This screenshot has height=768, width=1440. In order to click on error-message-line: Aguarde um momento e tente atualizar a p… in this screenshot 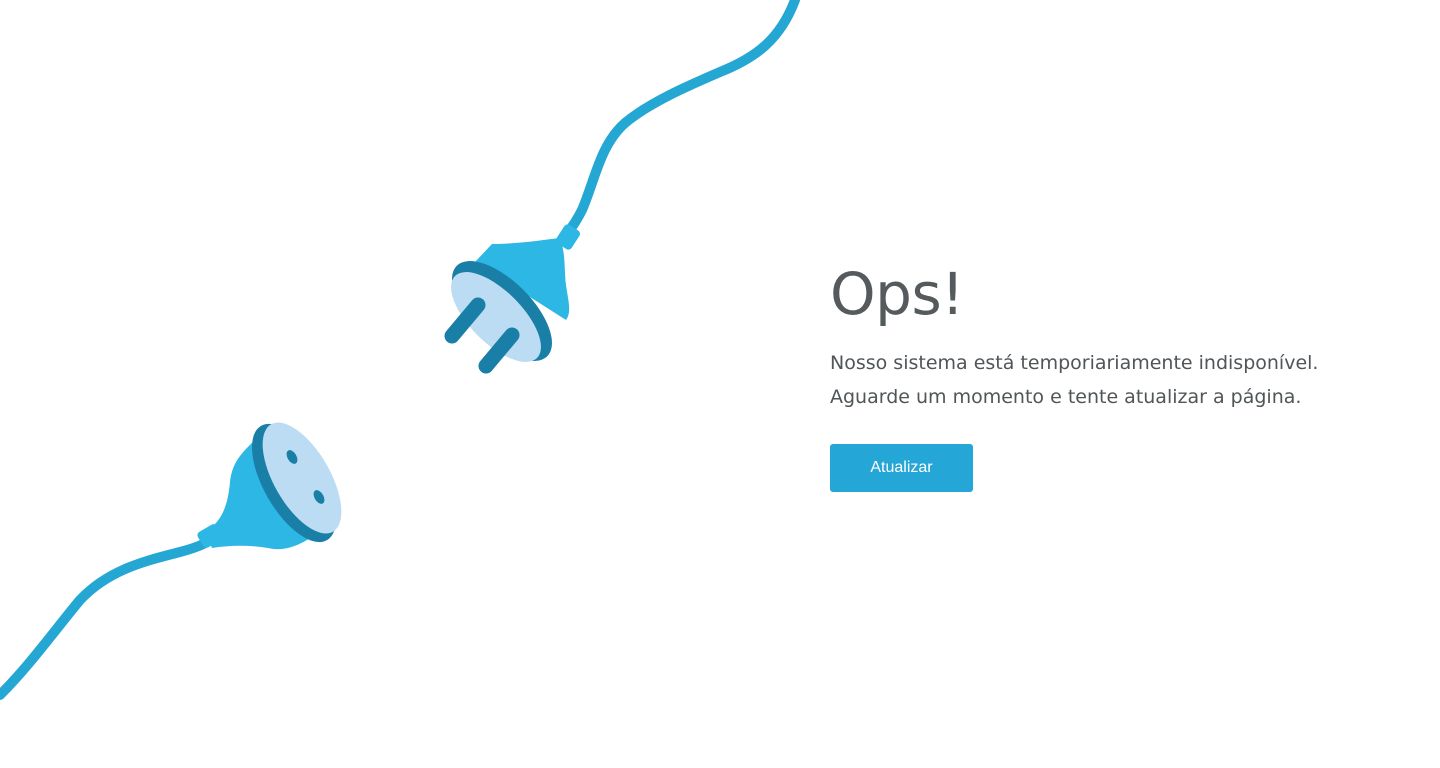, I will do `click(1066, 397)`.